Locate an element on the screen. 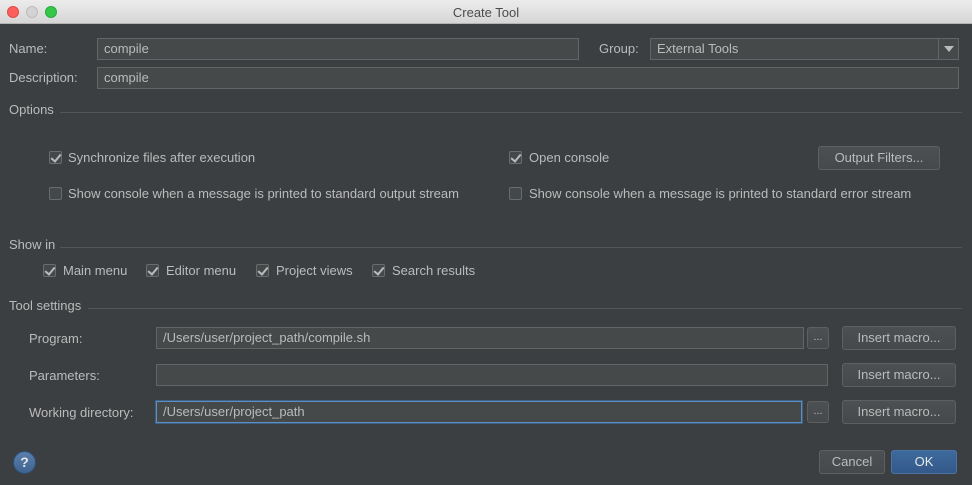 The width and height of the screenshot is (972, 485). options-separator is located at coordinates (511, 112).